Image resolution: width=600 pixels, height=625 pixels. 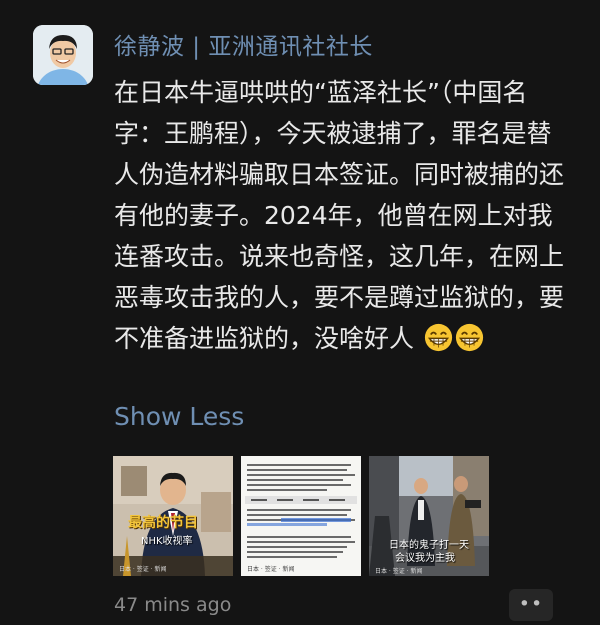 I want to click on post-image-3: 日本的鬼子打一天 会议我为主我 日本 · 签证 · 新闻, so click(x=429, y=516).